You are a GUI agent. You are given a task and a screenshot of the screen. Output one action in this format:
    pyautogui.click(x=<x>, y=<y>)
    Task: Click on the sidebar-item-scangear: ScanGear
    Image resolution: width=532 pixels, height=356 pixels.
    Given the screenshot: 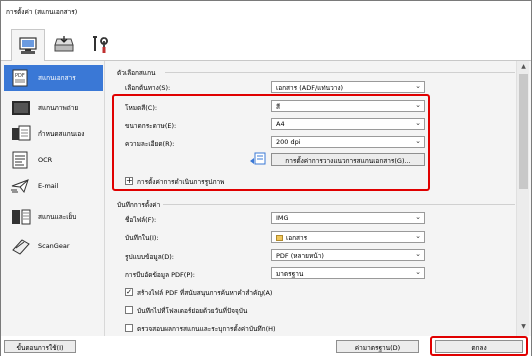 What is the action you would take?
    pyautogui.click(x=55, y=246)
    